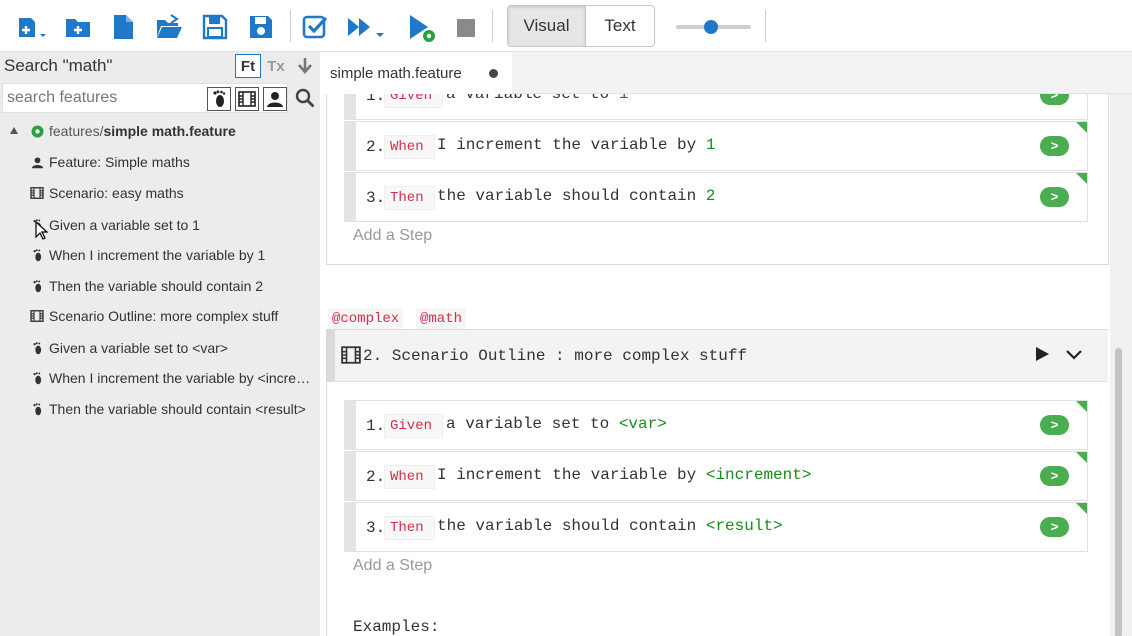 This screenshot has height=636, width=1132. I want to click on tree-item-scenario: Scenario: easy maths, so click(160, 193).